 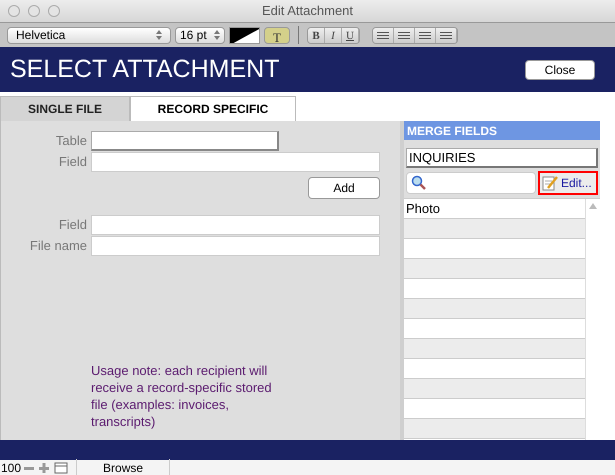 I want to click on add-button: Add, so click(x=344, y=188).